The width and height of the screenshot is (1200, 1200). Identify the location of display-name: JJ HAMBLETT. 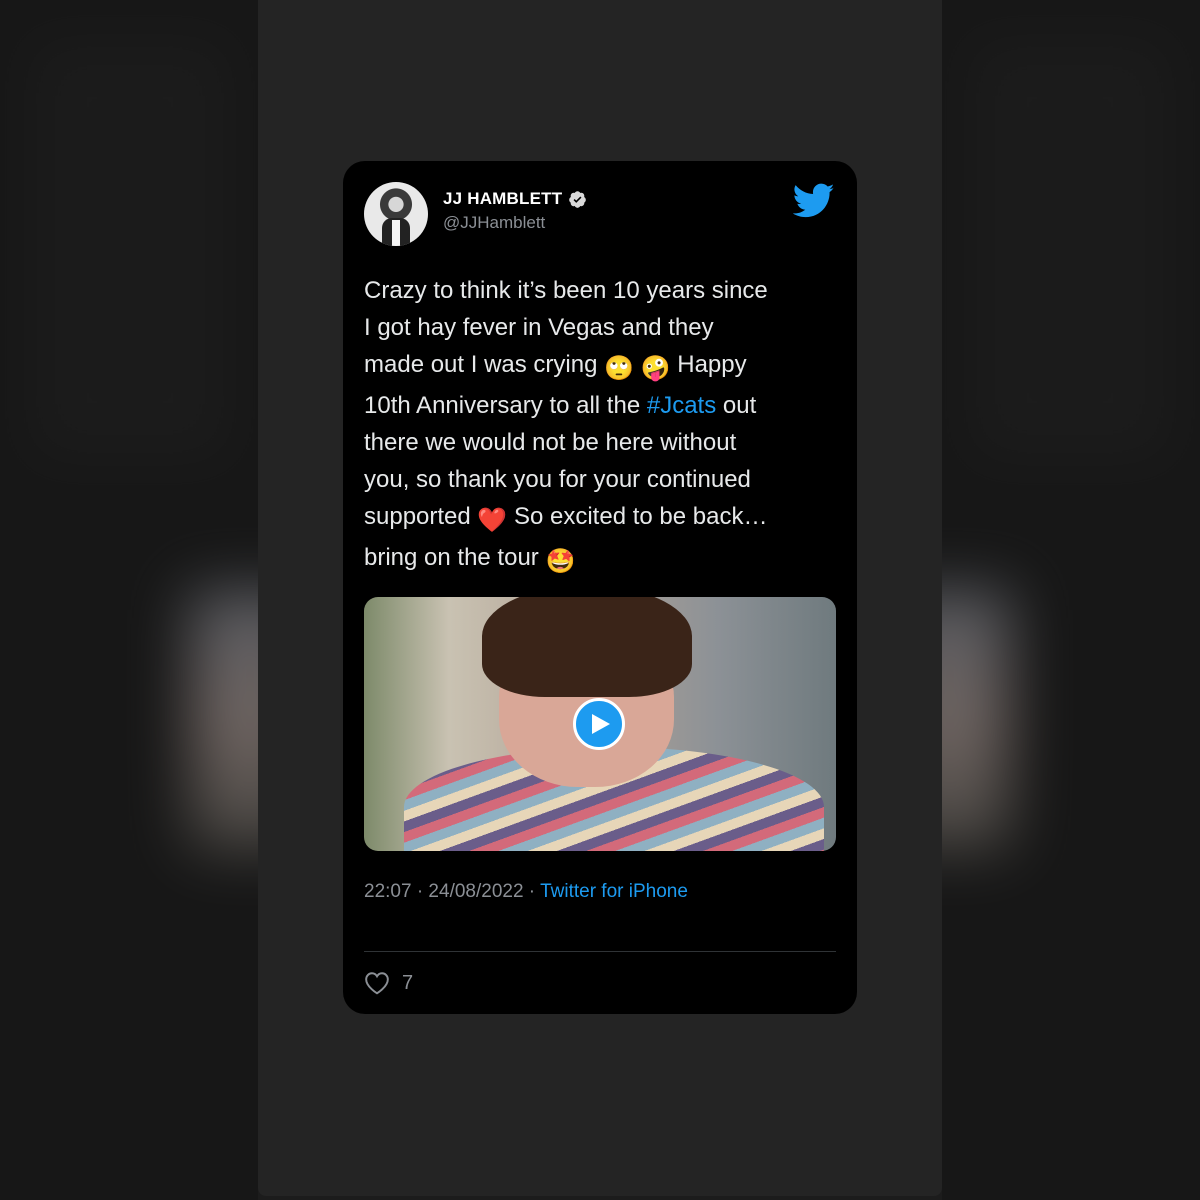
(502, 199).